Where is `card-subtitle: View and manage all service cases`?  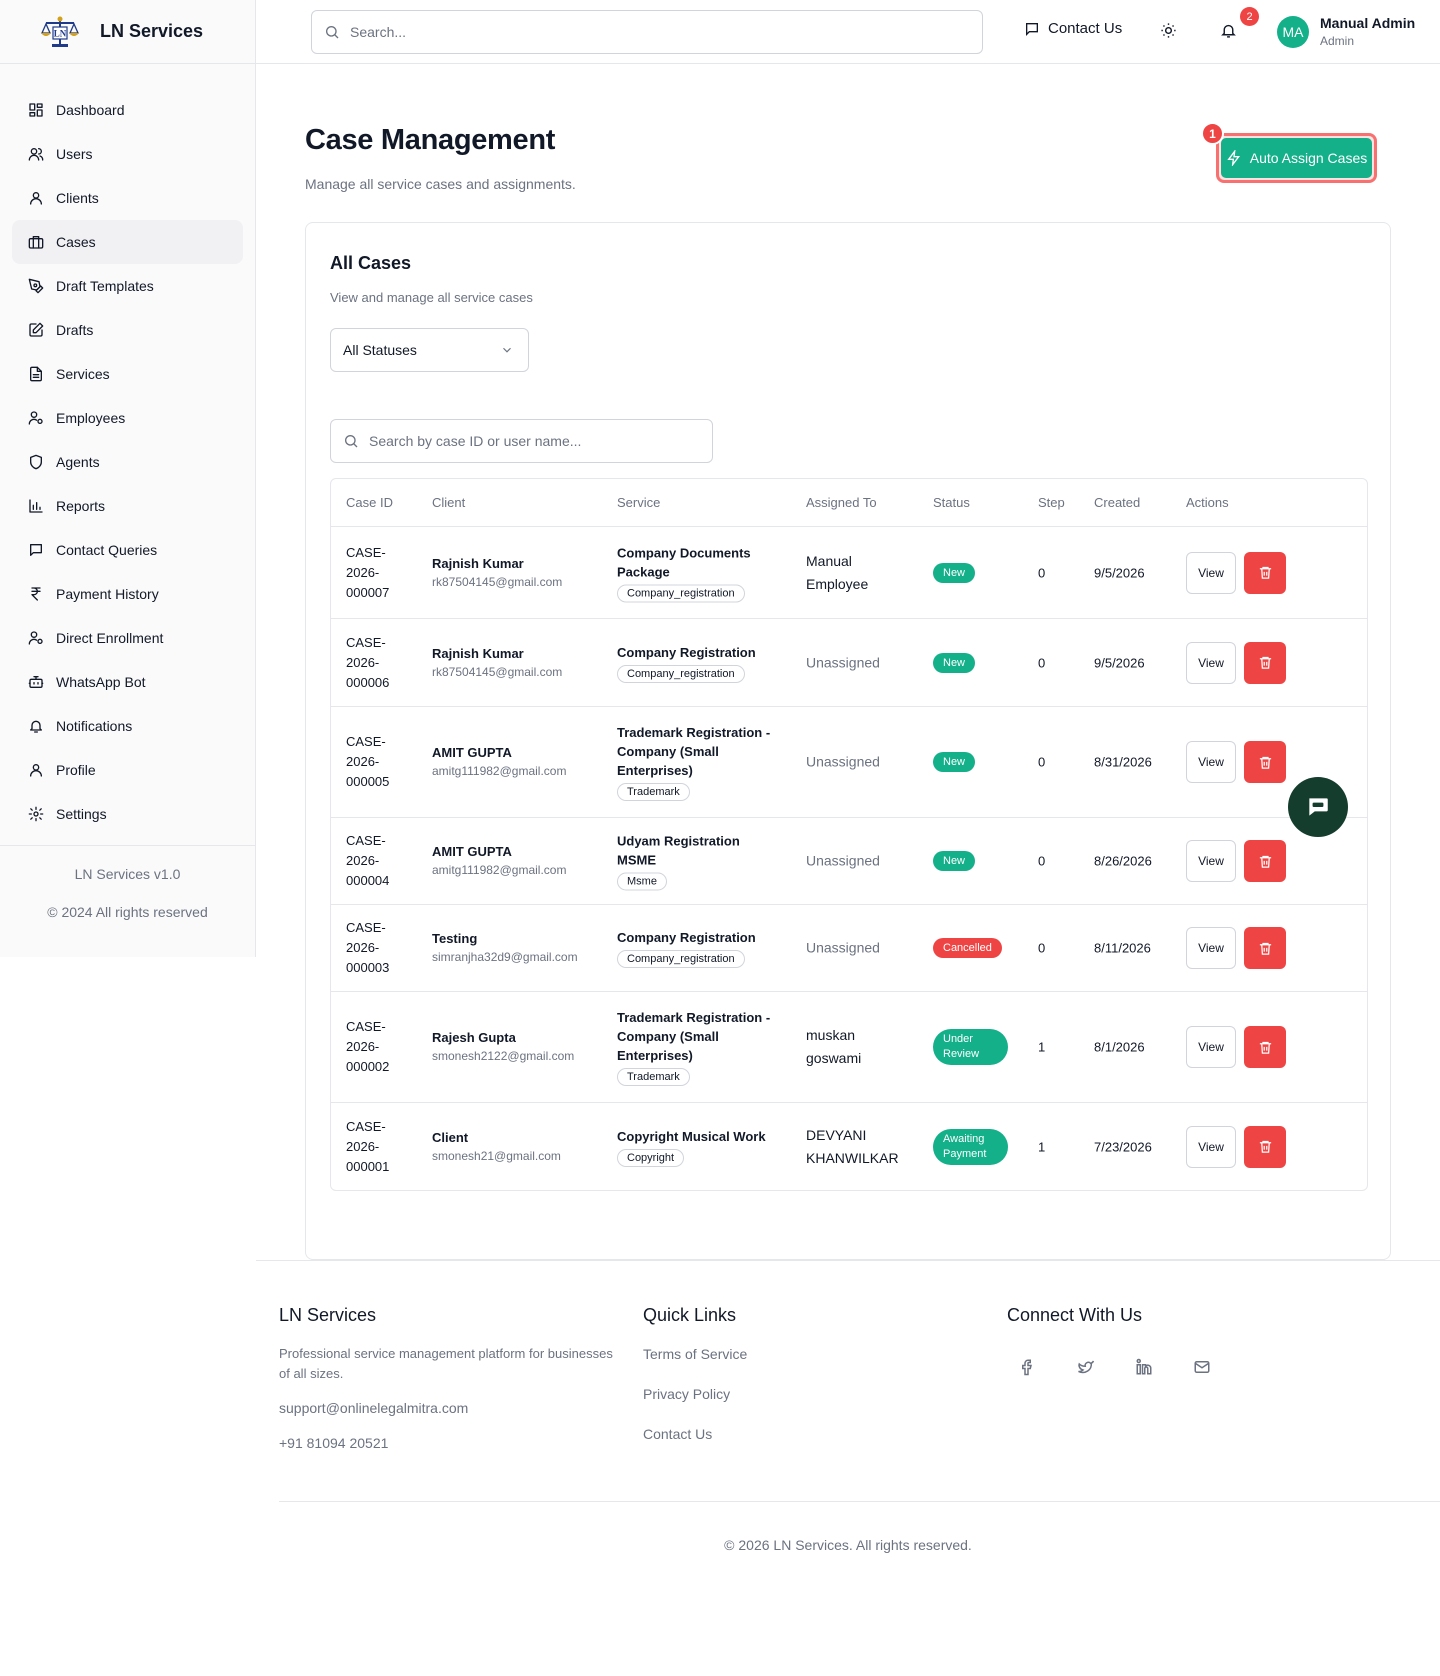 card-subtitle: View and manage all service cases is located at coordinates (431, 297).